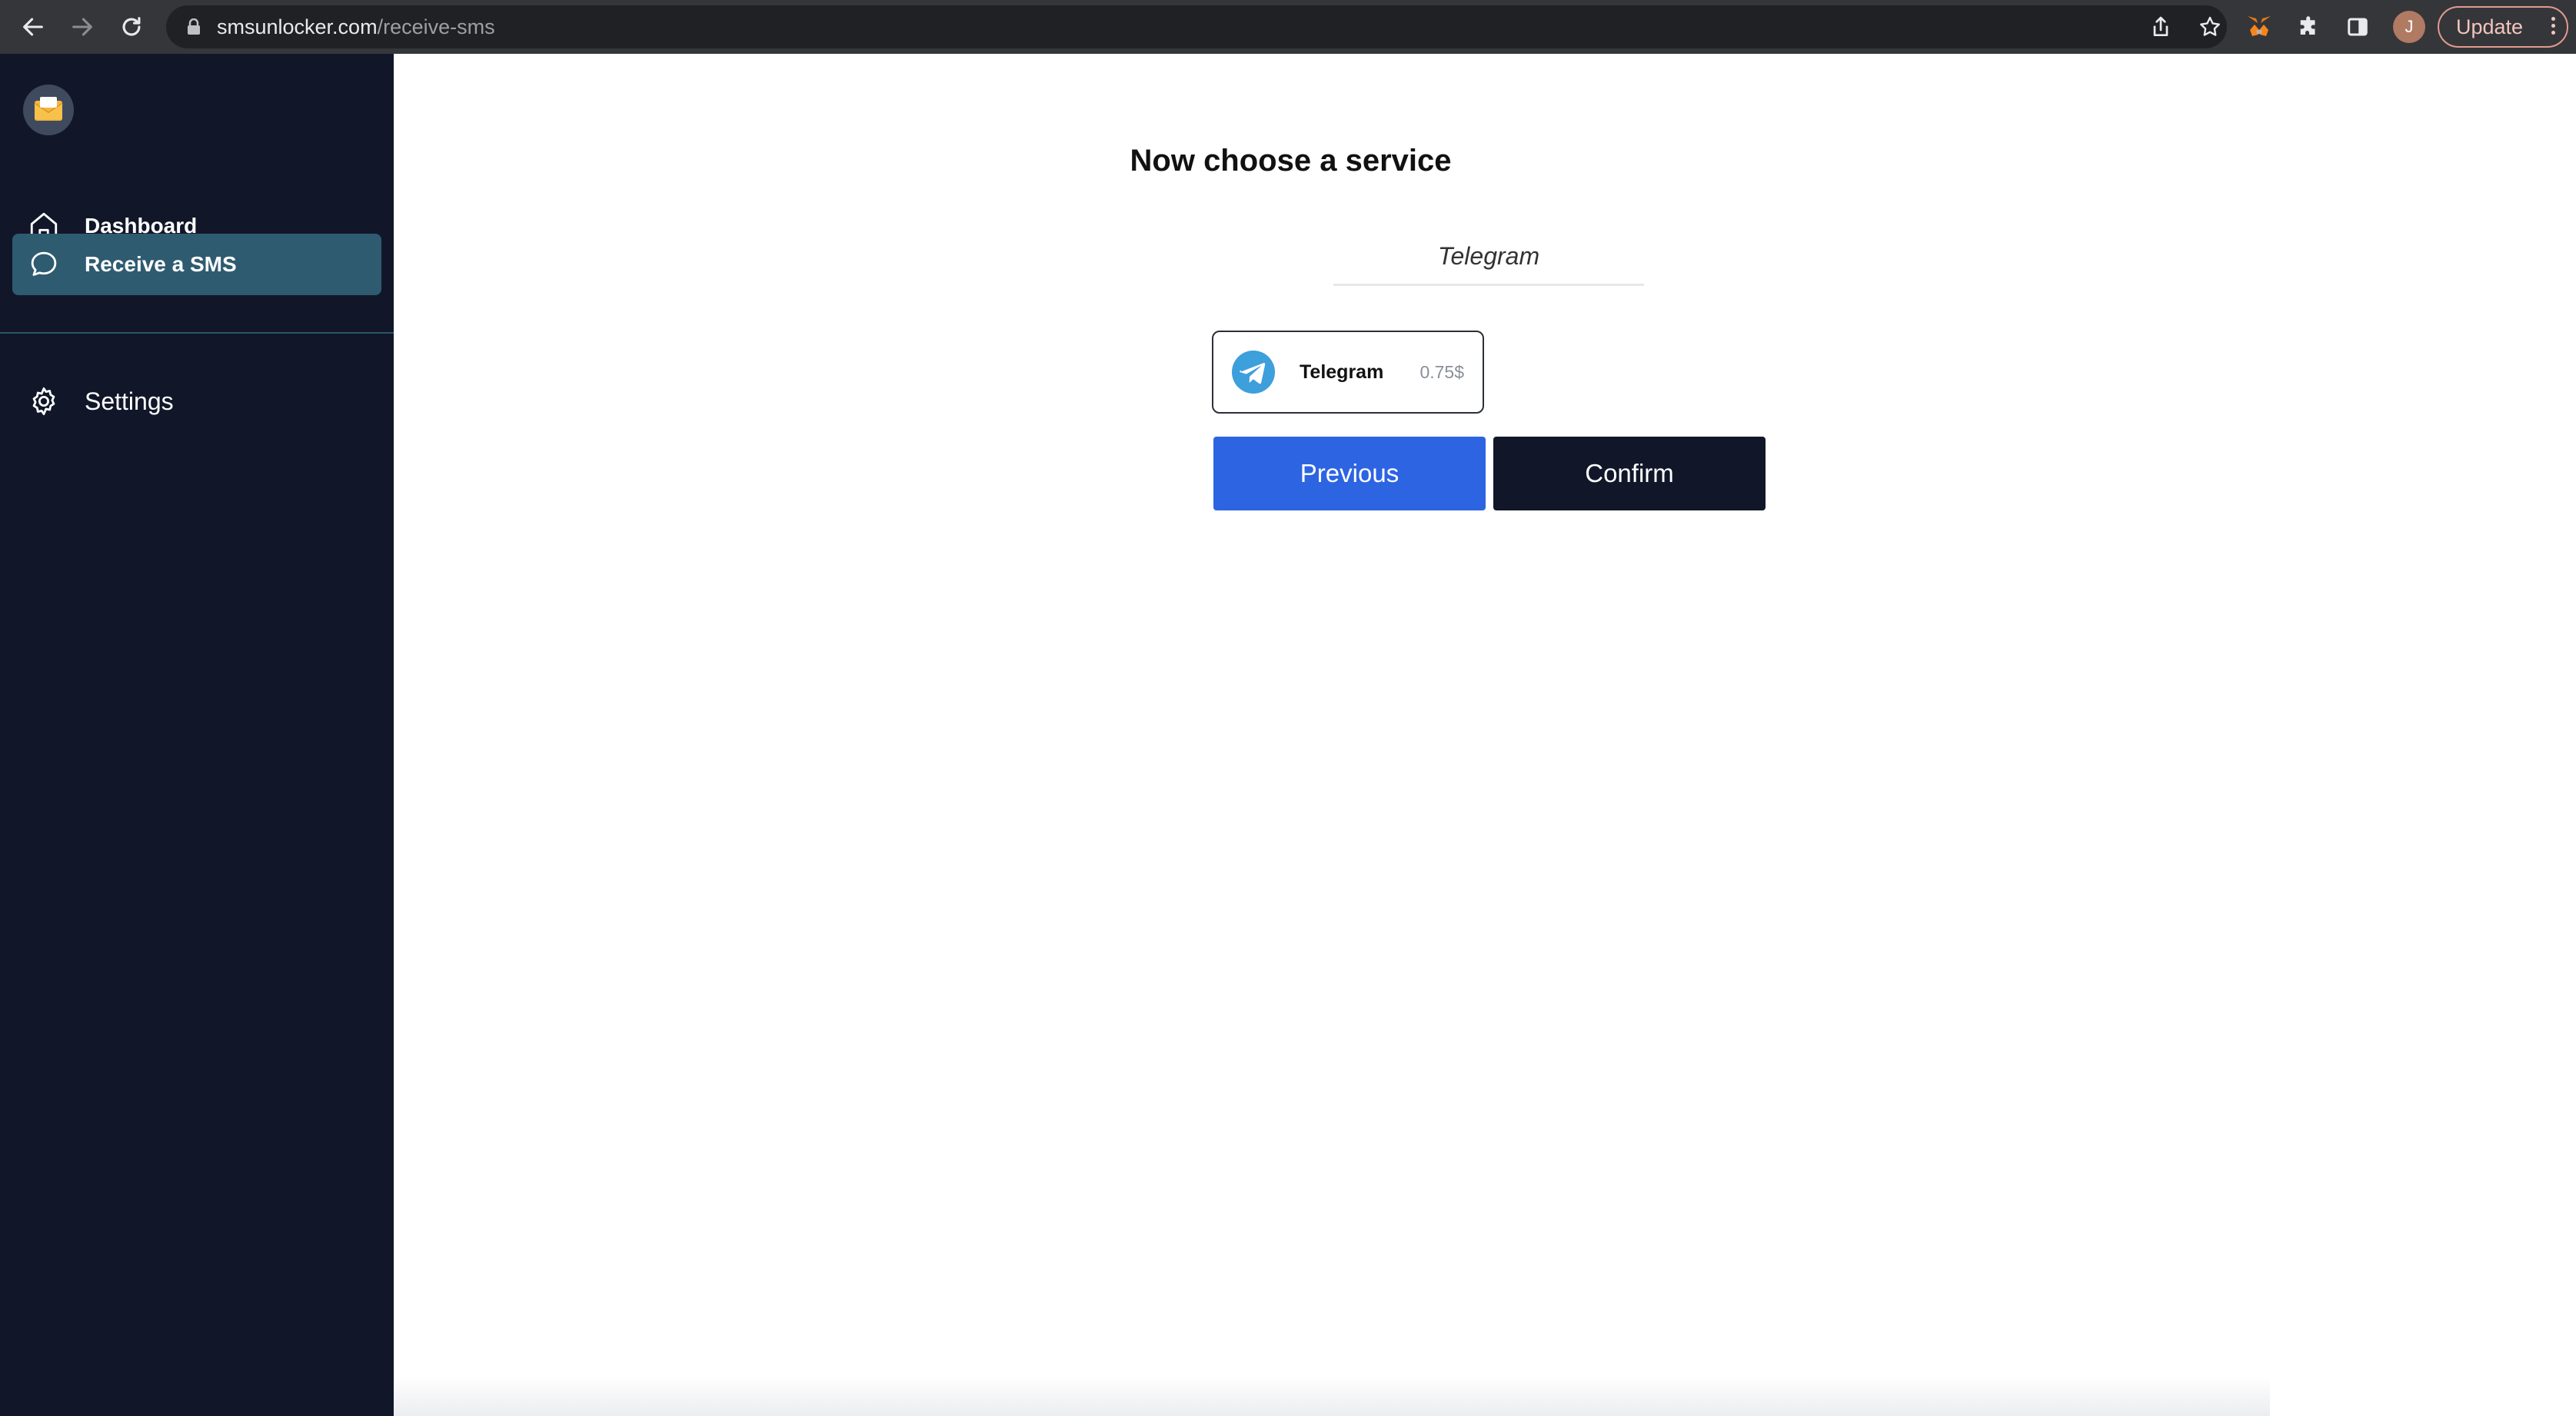  Describe the element at coordinates (44, 402) in the screenshot. I see `gear-icon` at that location.